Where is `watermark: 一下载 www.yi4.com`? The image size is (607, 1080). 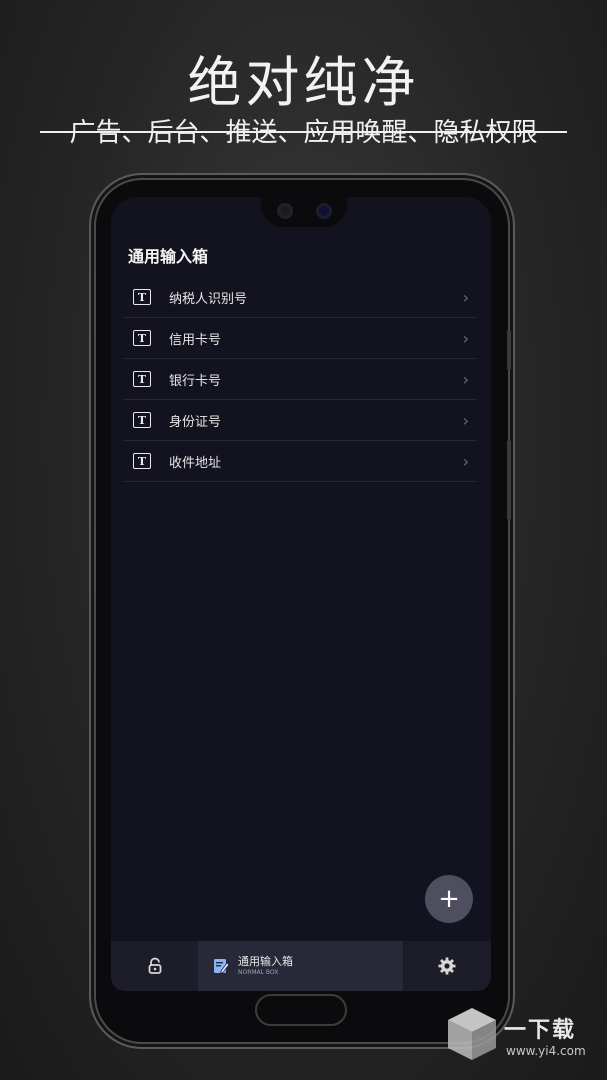
watermark: 一下载 www.yi4.com is located at coordinates (520, 1035).